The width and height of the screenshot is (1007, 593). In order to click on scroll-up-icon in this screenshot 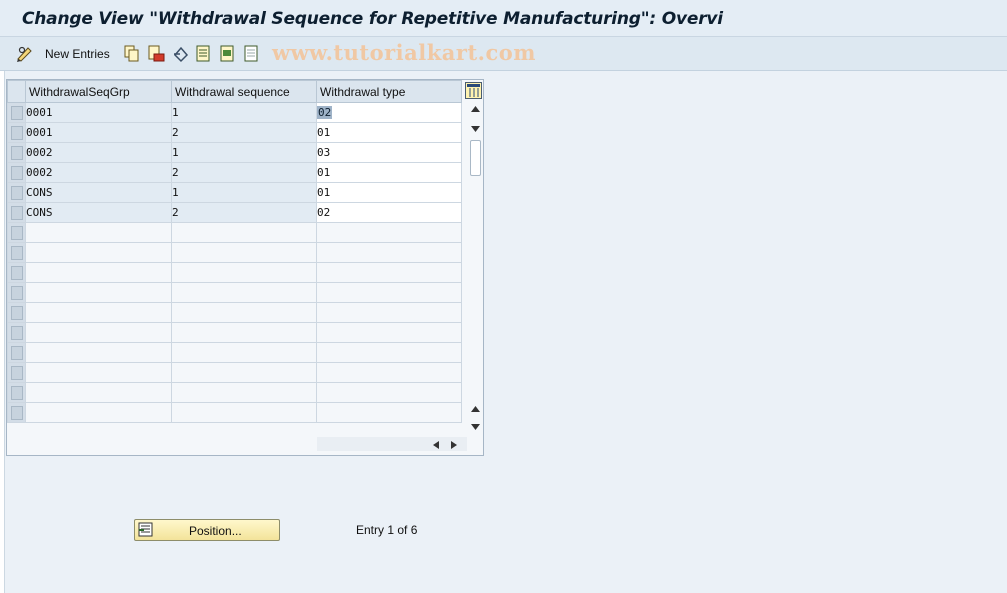, I will do `click(475, 109)`.